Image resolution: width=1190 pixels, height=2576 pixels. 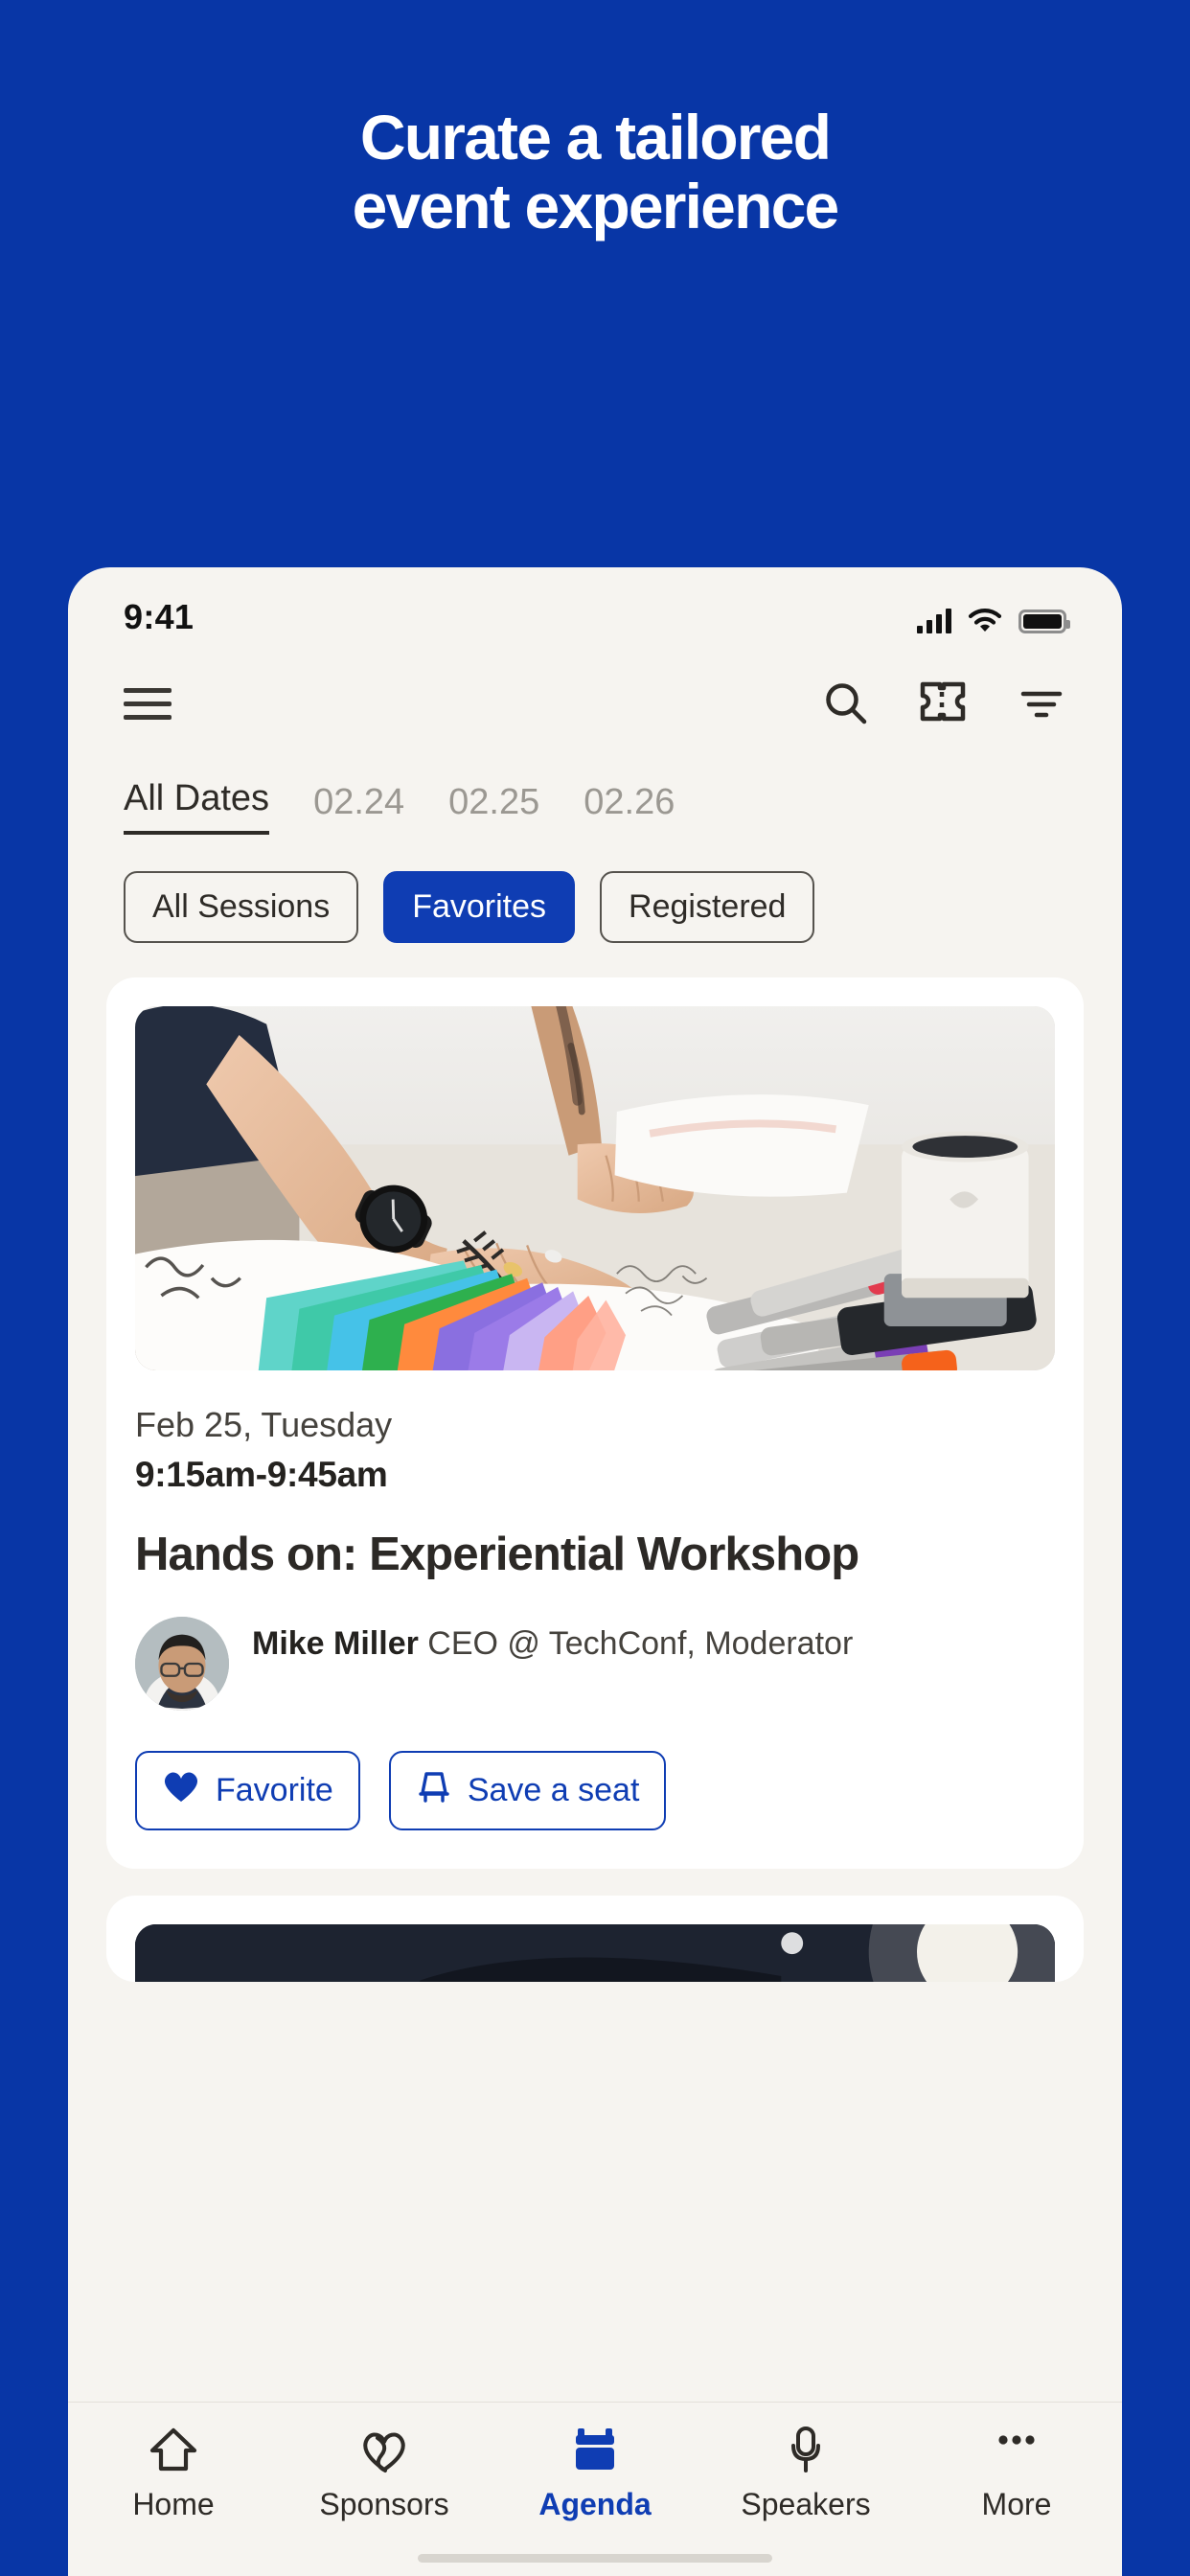 What do you see at coordinates (384, 2504) in the screenshot?
I see `tab-sponsors-label: Sponsors` at bounding box center [384, 2504].